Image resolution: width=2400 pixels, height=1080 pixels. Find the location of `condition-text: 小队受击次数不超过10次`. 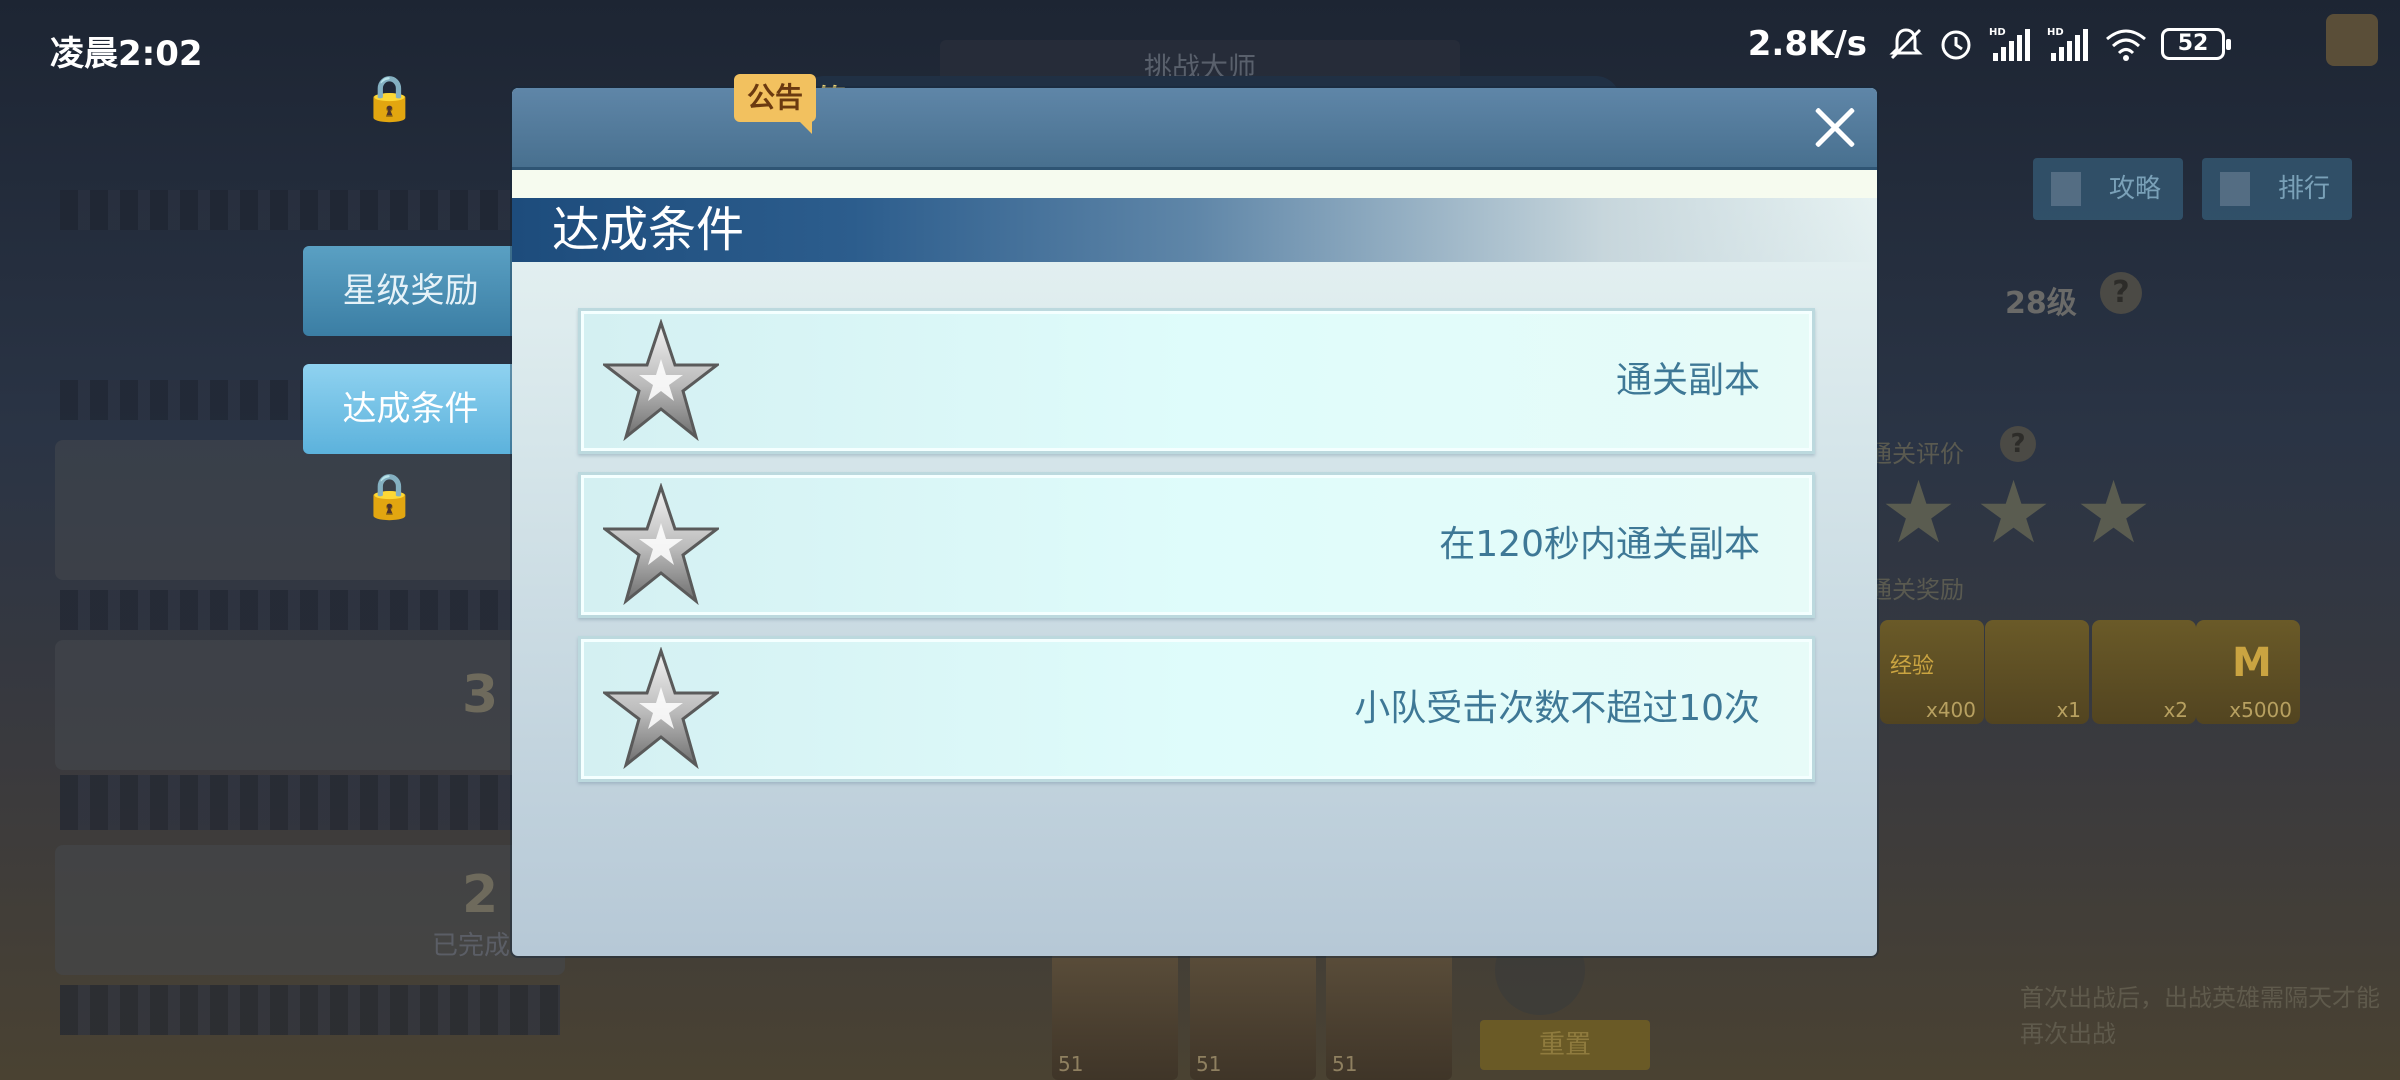

condition-text: 小队受击次数不超过10次 is located at coordinates (1557, 708).